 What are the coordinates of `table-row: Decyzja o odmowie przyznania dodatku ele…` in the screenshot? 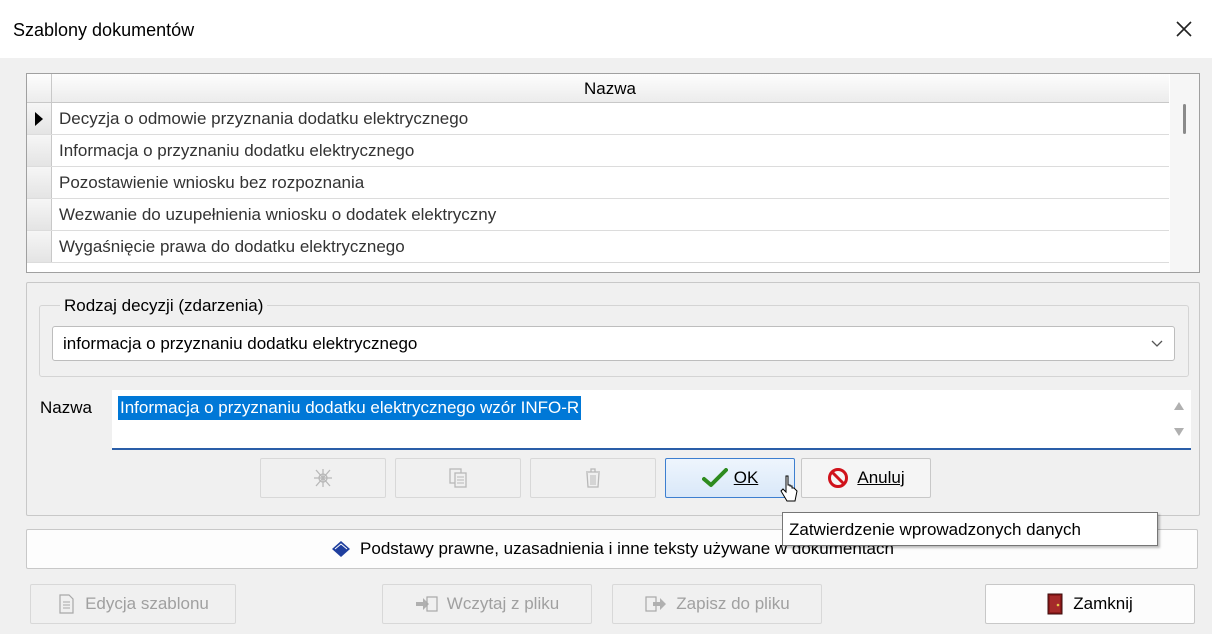 It's located at (598, 119).